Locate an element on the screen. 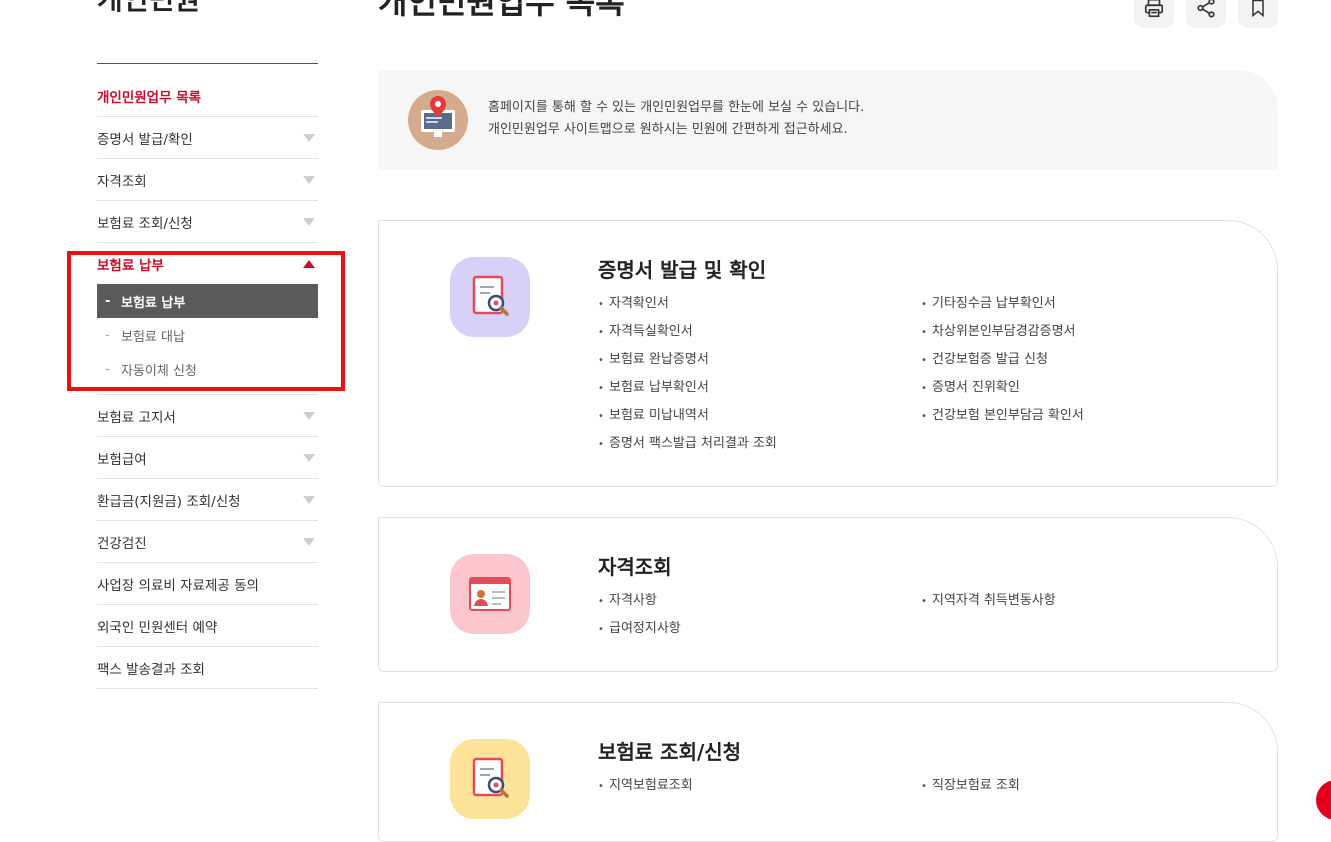 The image size is (1331, 842). card-link: 증명서 진위확인 is located at coordinates (1002, 388).